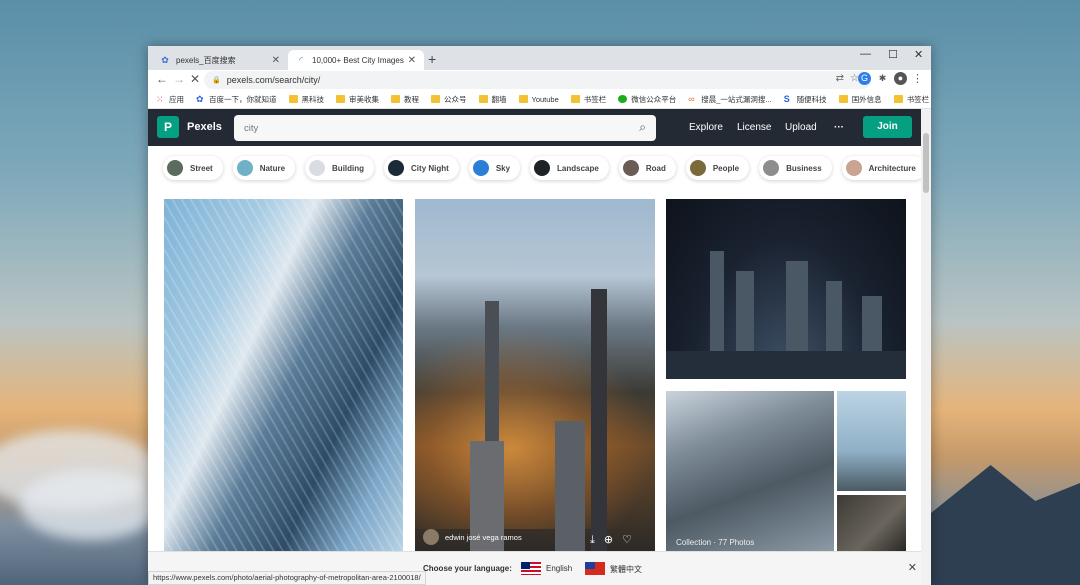  I want to click on bookmark-folder: 黑科技, so click(306, 99).